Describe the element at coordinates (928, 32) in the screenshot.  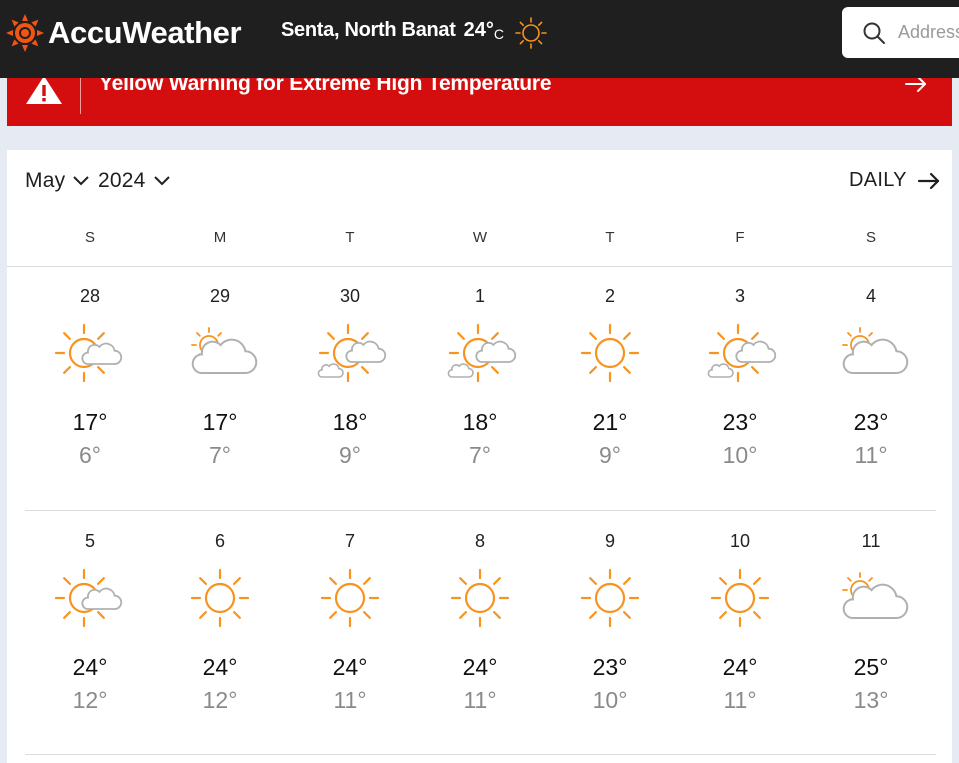
I see `search-input` at that location.